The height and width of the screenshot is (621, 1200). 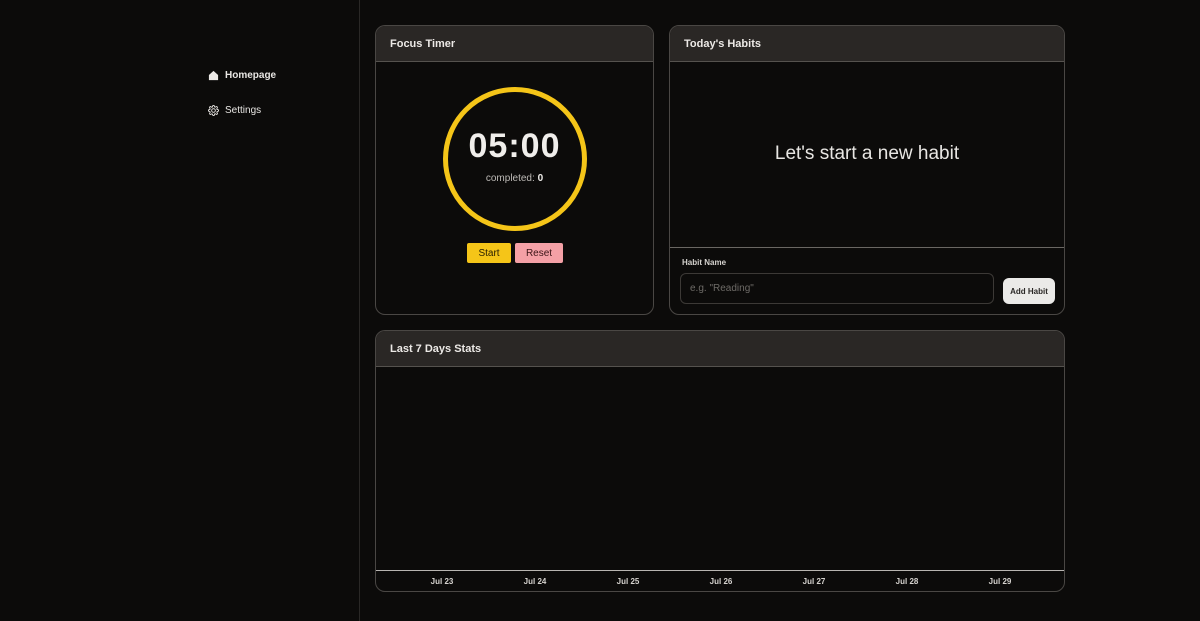 I want to click on sidebar-item-homepage: Homepage, so click(x=242, y=75).